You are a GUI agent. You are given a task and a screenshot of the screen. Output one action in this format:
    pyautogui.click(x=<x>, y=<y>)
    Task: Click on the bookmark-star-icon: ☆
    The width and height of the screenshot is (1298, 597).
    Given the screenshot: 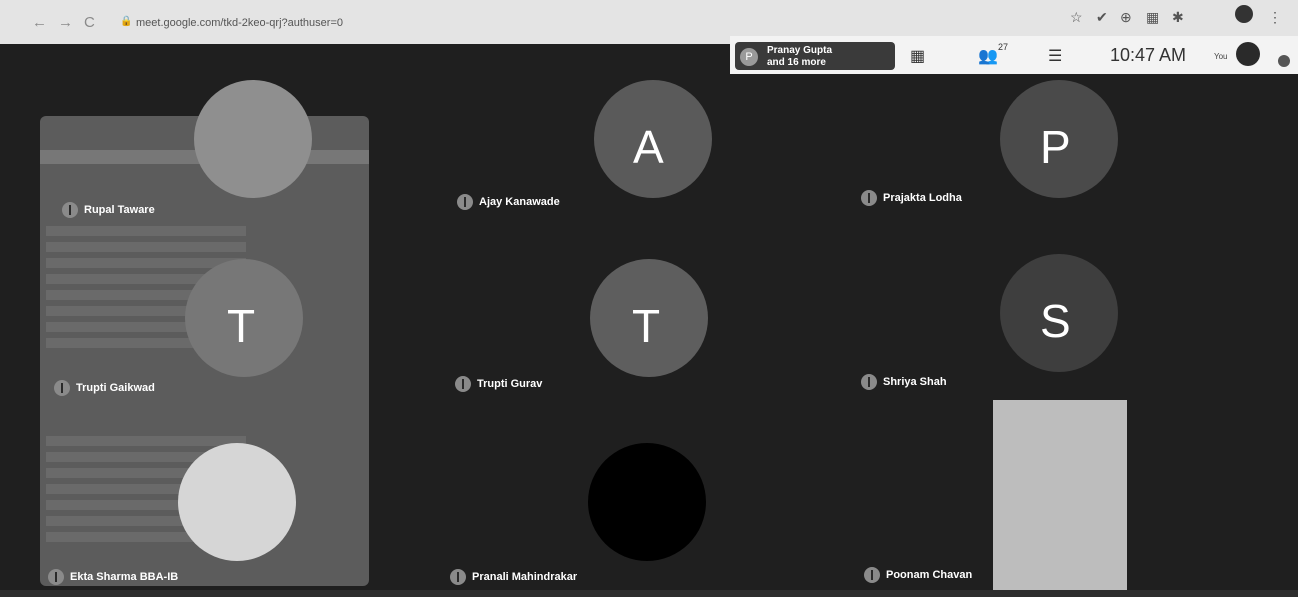 What is the action you would take?
    pyautogui.click(x=1076, y=17)
    